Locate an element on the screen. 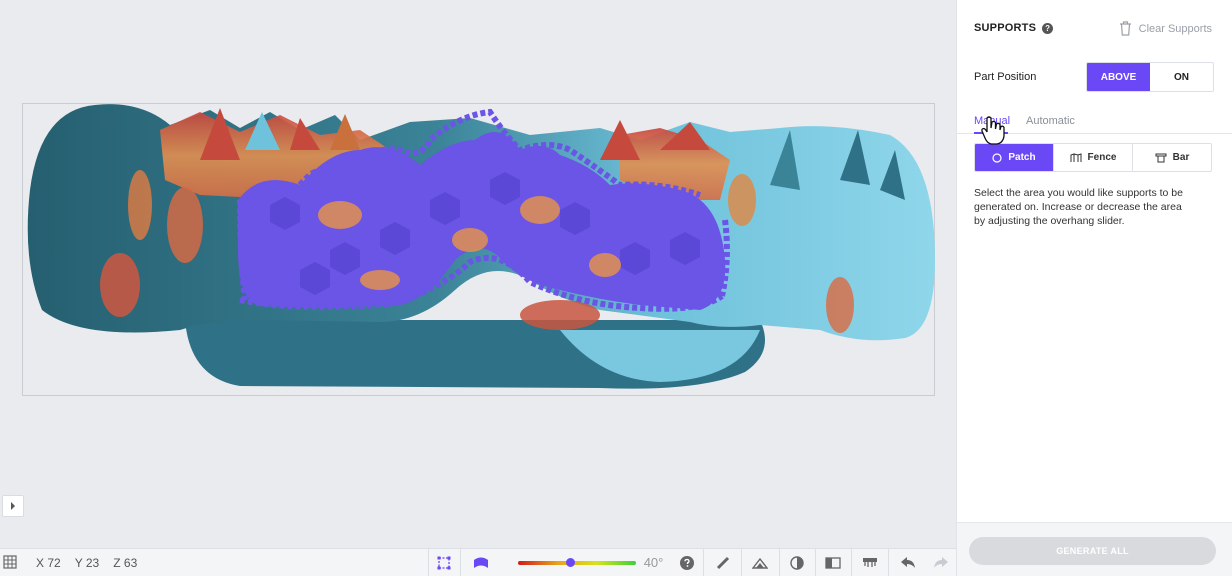 The width and height of the screenshot is (1232, 576). z-label: Z is located at coordinates (117, 562).